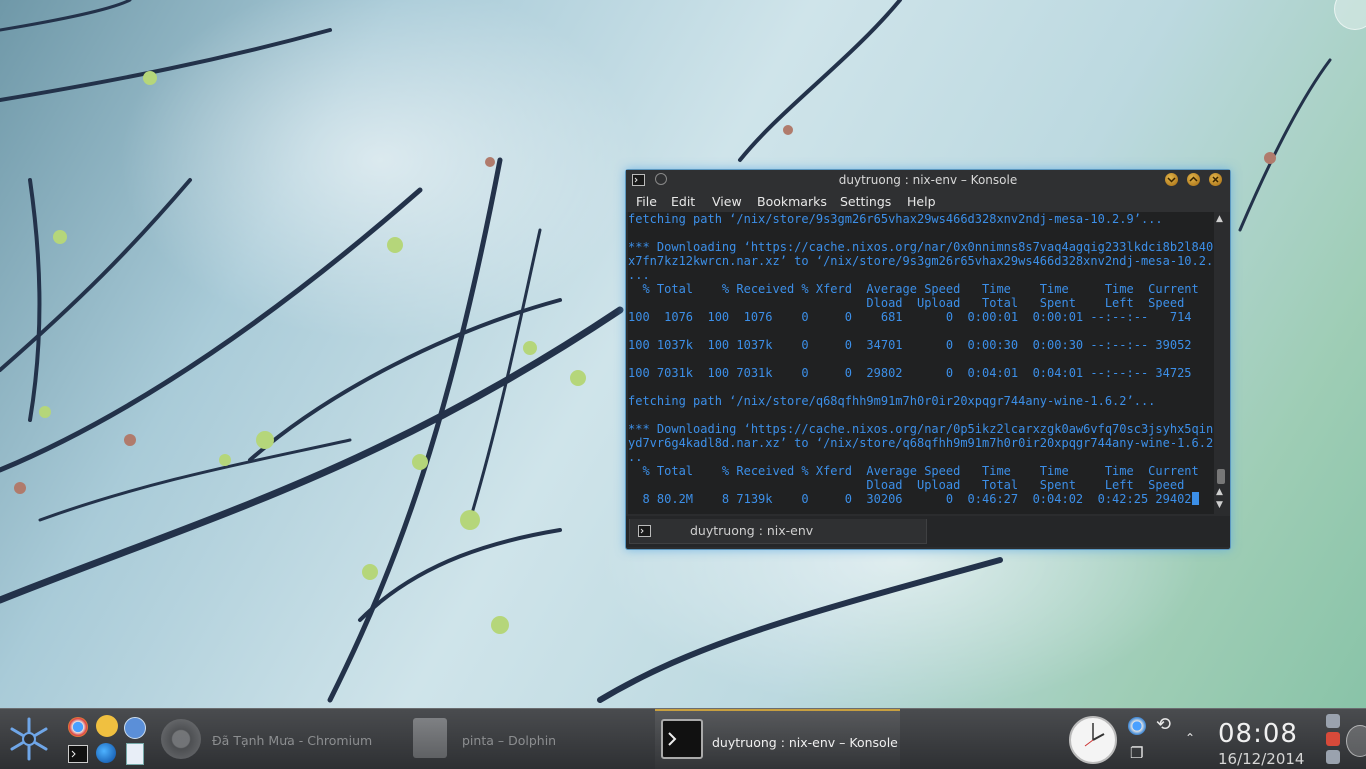 This screenshot has width=1366, height=769. What do you see at coordinates (135, 754) in the screenshot?
I see `editor-launcher-icon` at bounding box center [135, 754].